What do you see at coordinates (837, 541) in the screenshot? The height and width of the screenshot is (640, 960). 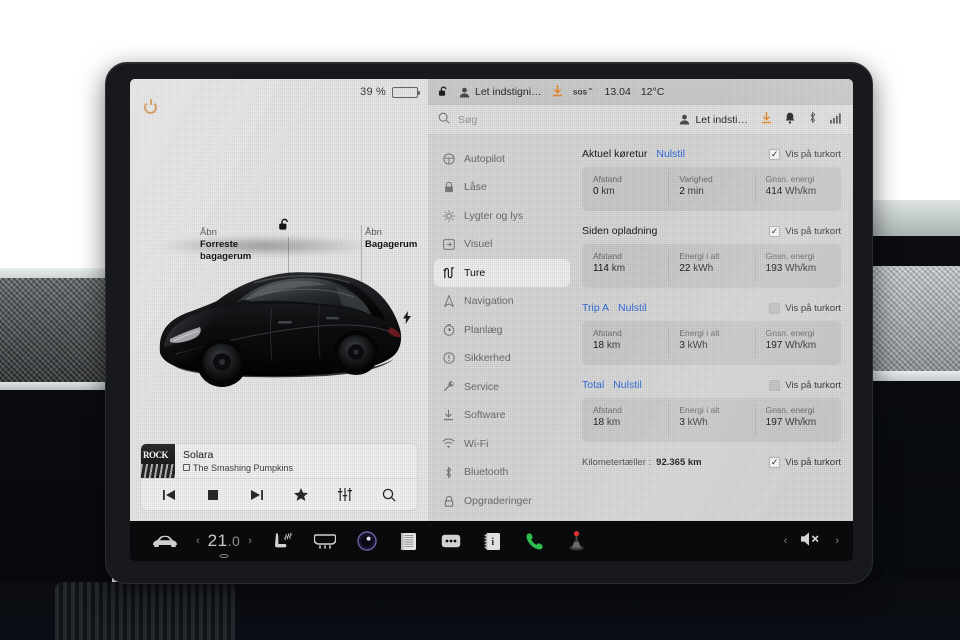 I see `volume-next-button: ›` at bounding box center [837, 541].